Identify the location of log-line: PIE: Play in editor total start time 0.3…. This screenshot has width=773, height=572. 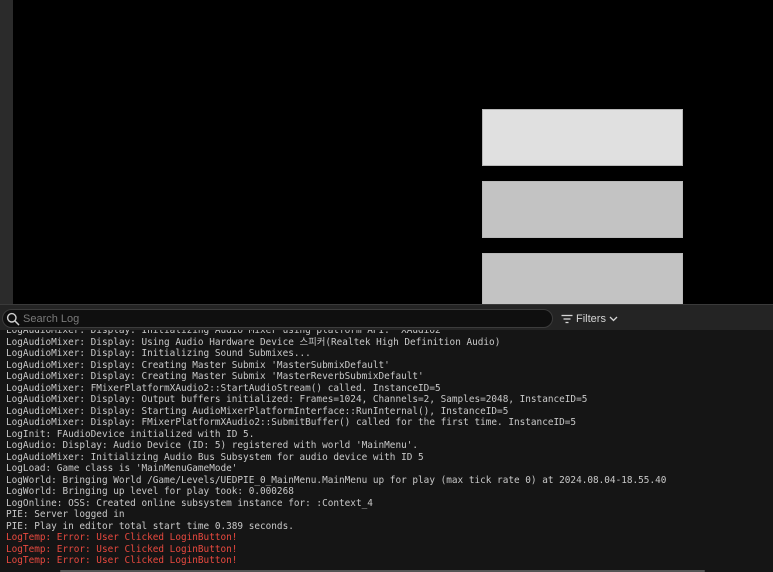
(150, 526).